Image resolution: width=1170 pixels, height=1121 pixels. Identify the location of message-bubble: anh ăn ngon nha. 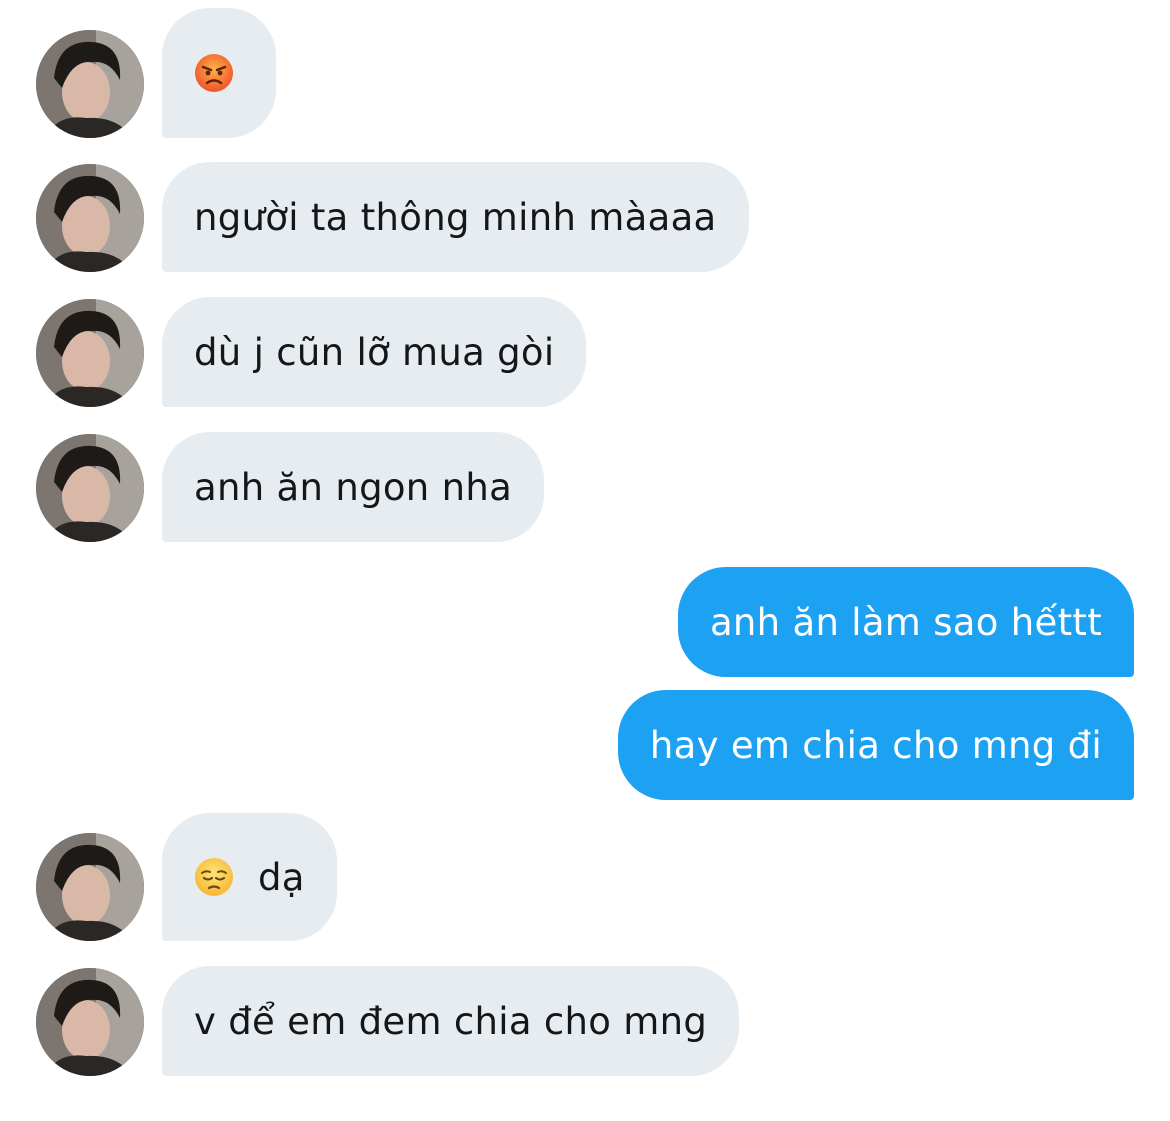
(353, 487).